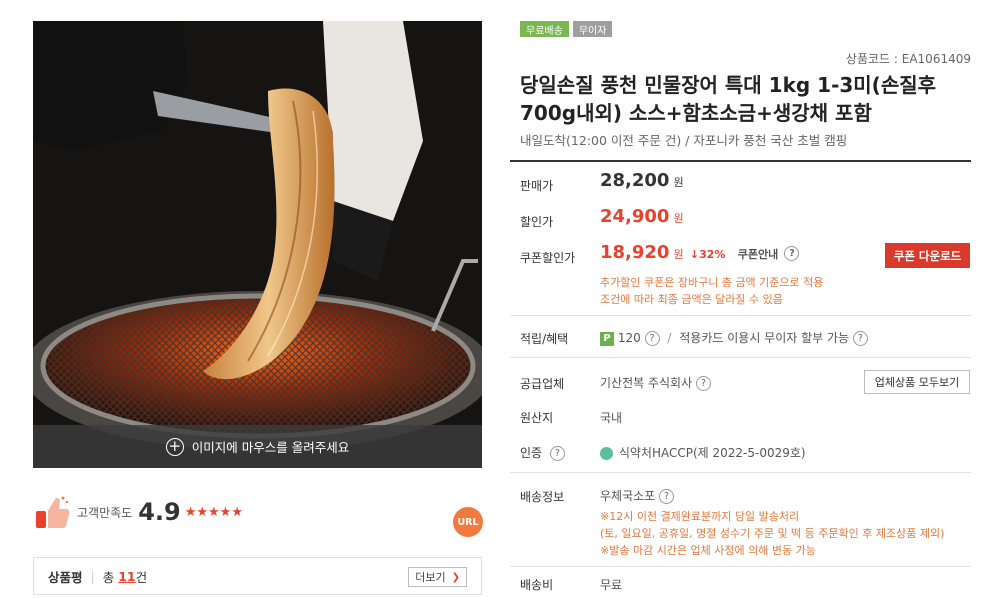 The image size is (1000, 598). What do you see at coordinates (792, 253) in the screenshot?
I see `coupon-help-icon: ?` at bounding box center [792, 253].